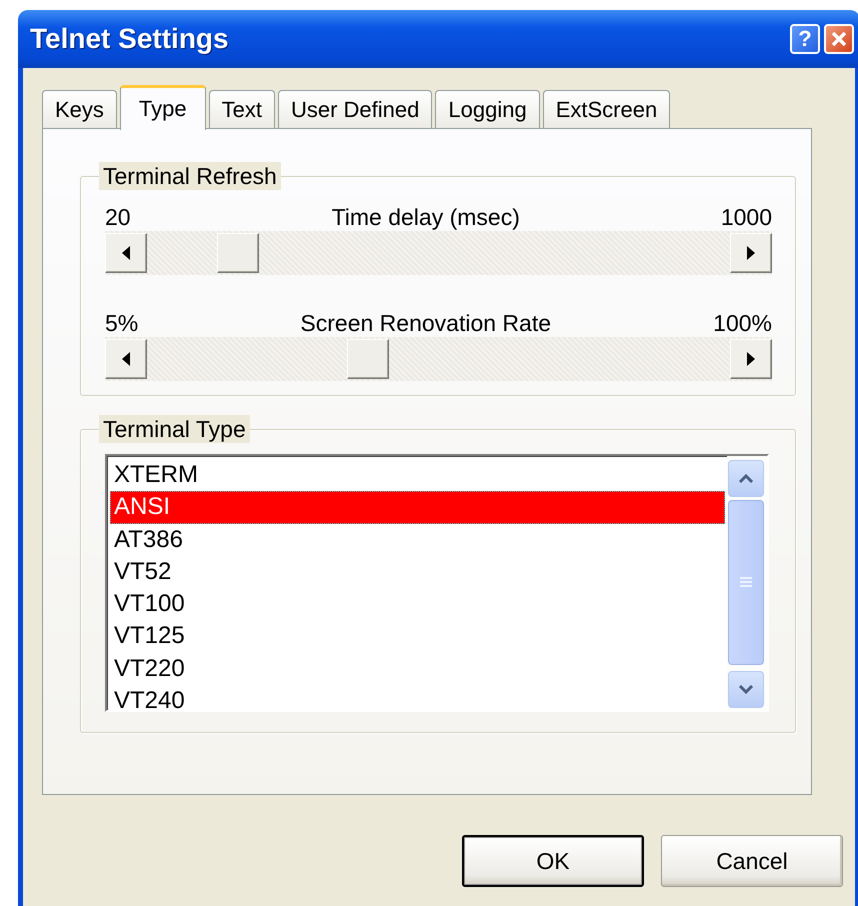 The image size is (858, 906). I want to click on tab: User Defined, so click(355, 109).